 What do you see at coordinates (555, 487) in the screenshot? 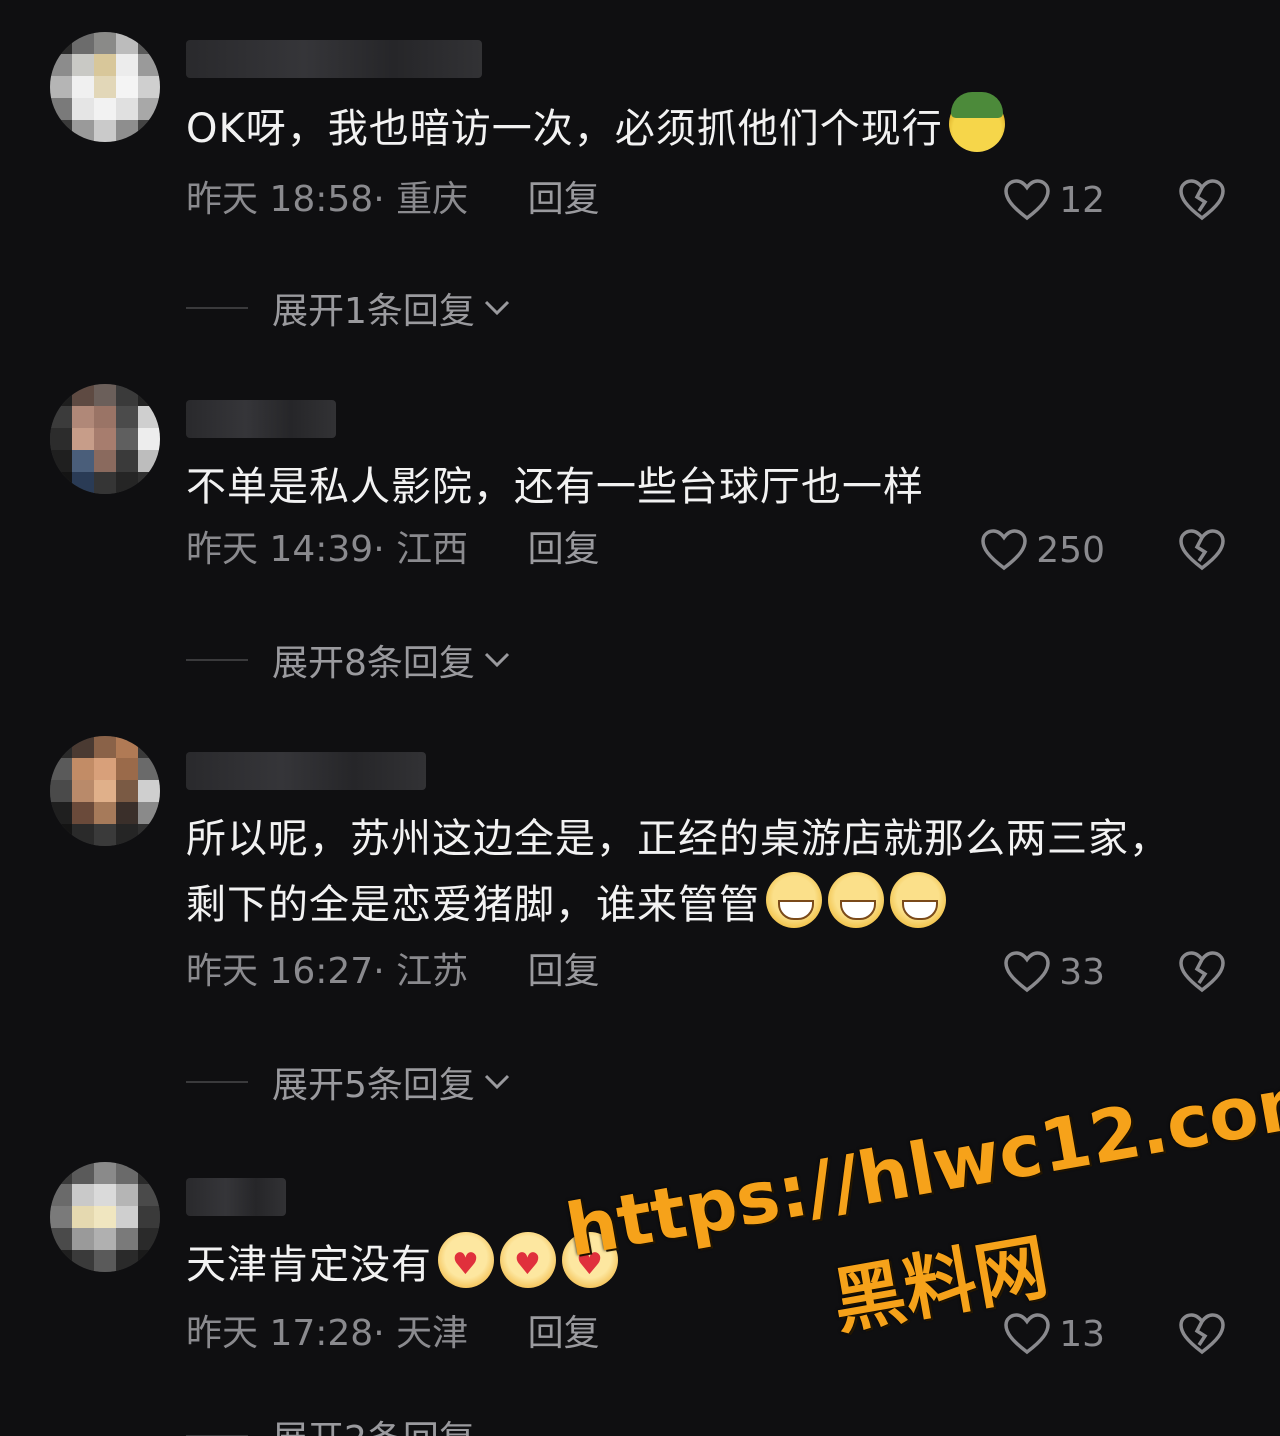
I see `comment-text-body: 不单是私人影院，还有一些台球厅也一样` at bounding box center [555, 487].